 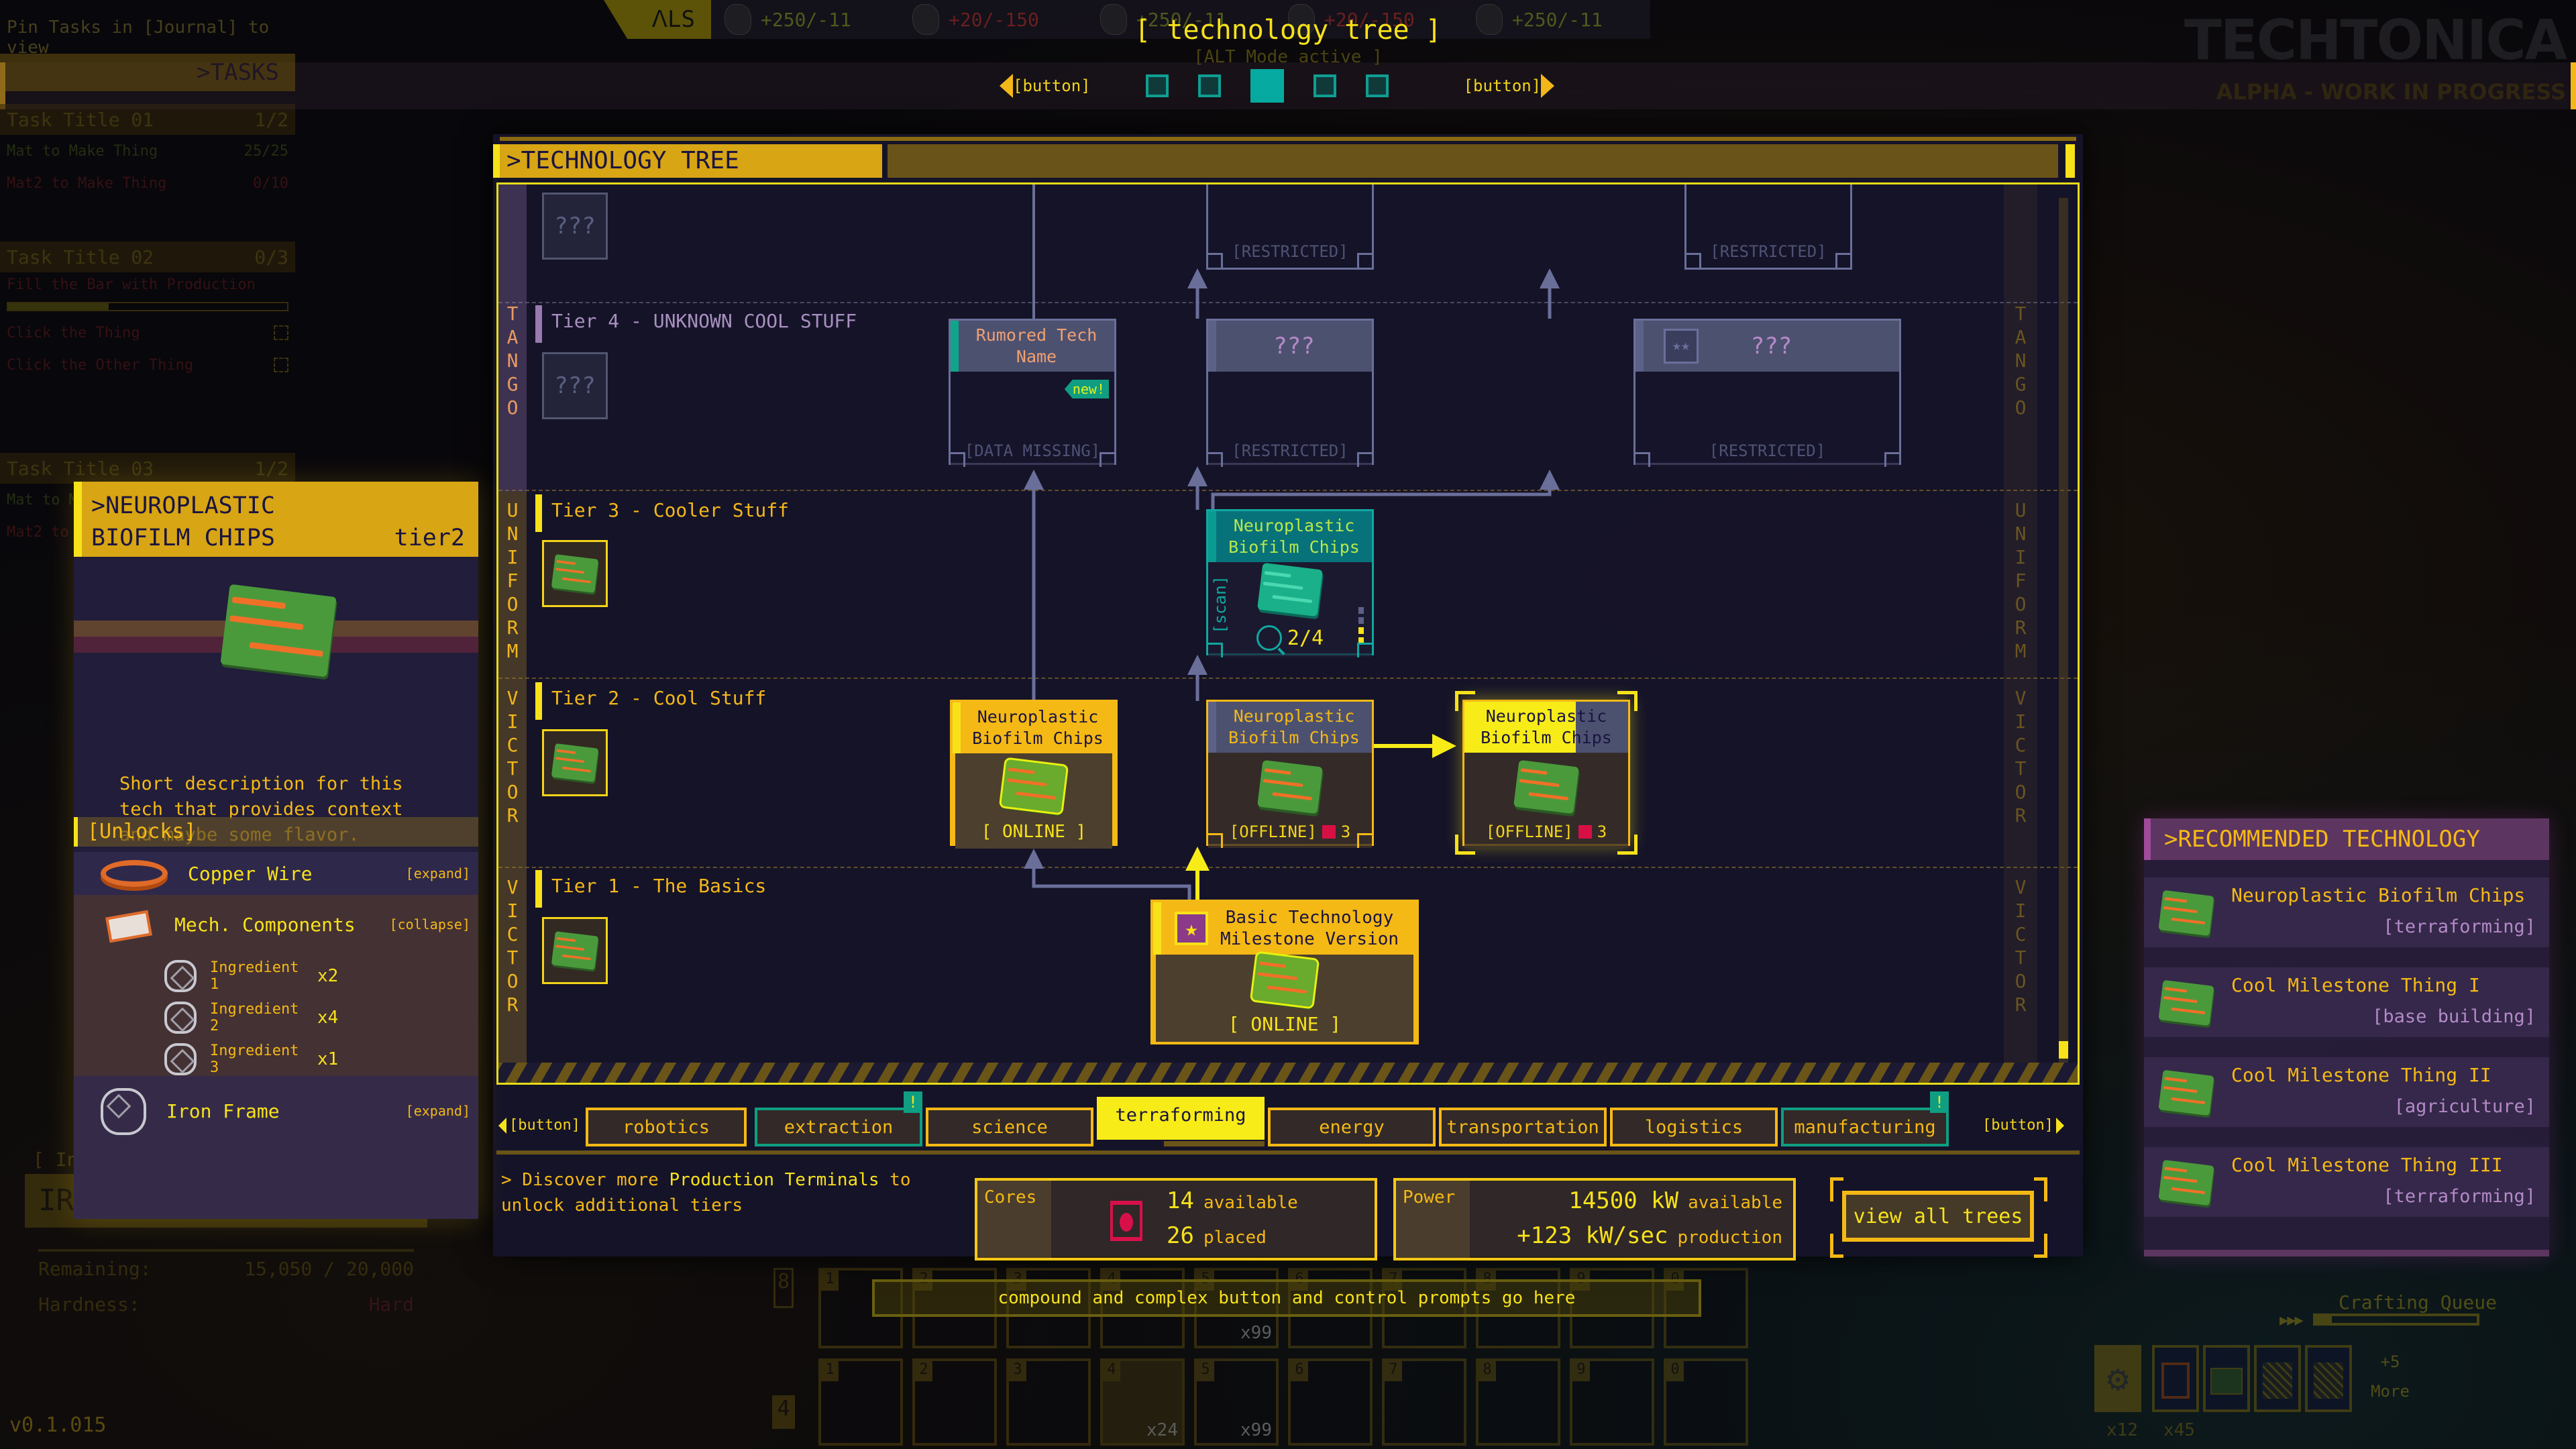 I want to click on tree-scrollbar, so click(x=2063, y=639).